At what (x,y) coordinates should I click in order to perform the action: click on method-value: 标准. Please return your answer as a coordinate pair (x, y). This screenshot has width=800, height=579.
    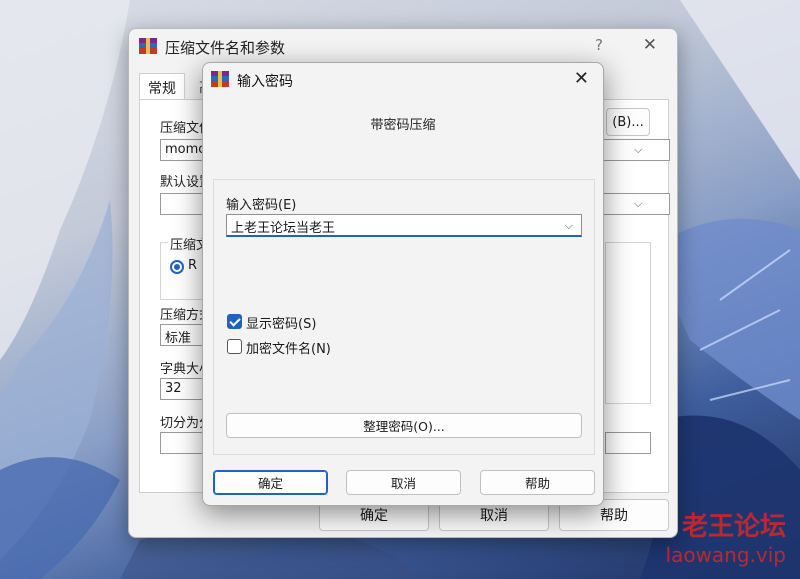
    Looking at the image, I should click on (178, 338).